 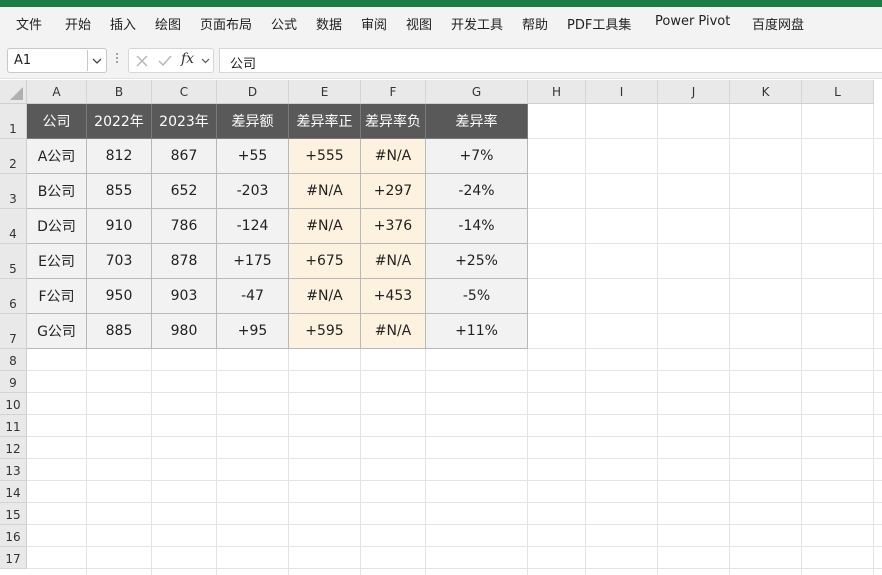 What do you see at coordinates (165, 61) in the screenshot?
I see `enter-button` at bounding box center [165, 61].